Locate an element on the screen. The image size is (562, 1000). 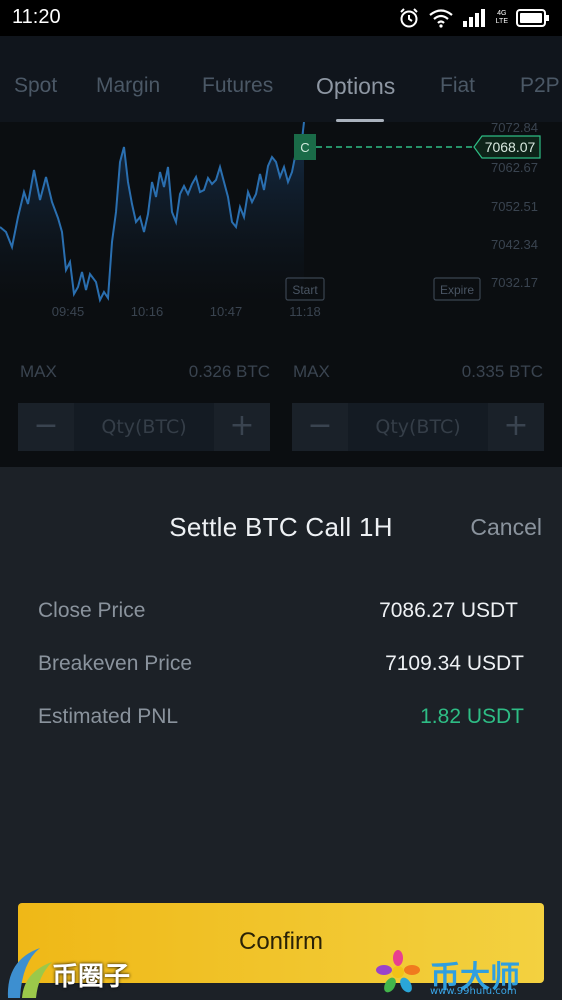
right-qty-stepper: − Qty(BTC) + is located at coordinates (418, 427).